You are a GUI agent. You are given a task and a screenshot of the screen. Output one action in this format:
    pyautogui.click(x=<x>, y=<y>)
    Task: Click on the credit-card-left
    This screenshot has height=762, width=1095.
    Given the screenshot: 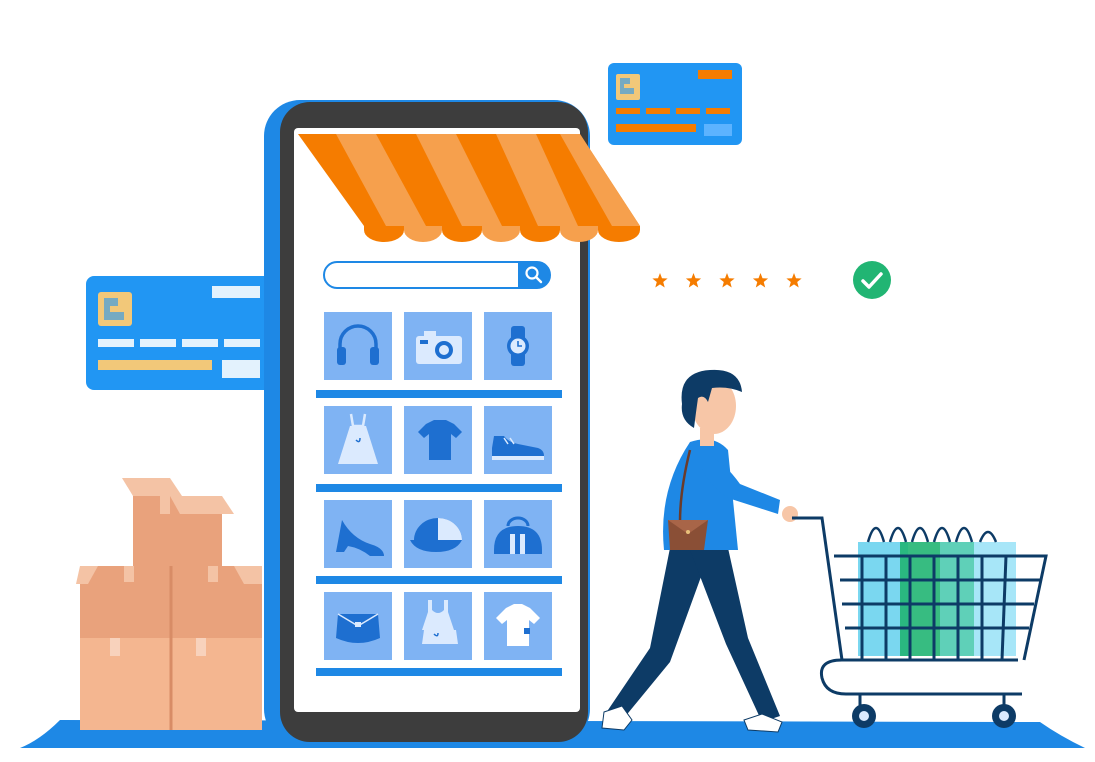 What is the action you would take?
    pyautogui.click(x=186, y=333)
    